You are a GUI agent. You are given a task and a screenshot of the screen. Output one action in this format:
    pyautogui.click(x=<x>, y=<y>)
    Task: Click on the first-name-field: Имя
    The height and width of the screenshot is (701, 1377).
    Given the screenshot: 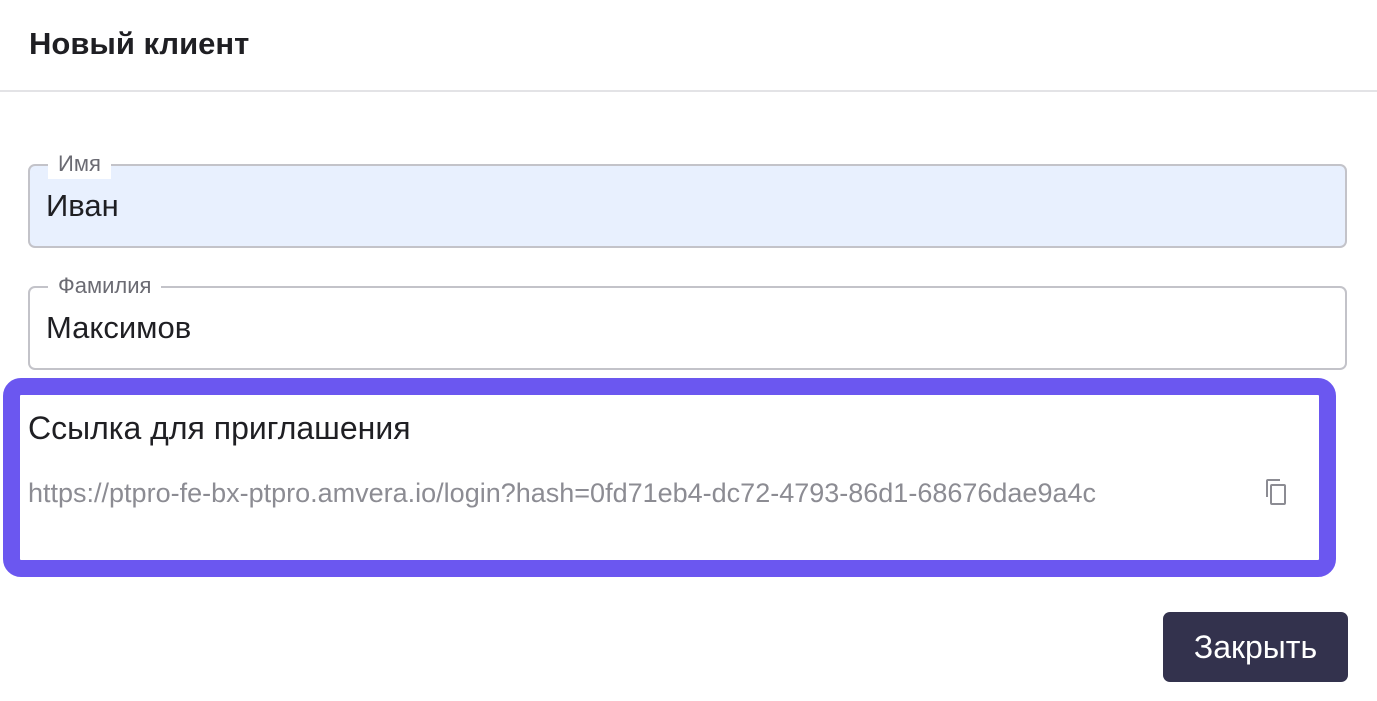 What is the action you would take?
    pyautogui.click(x=687, y=198)
    